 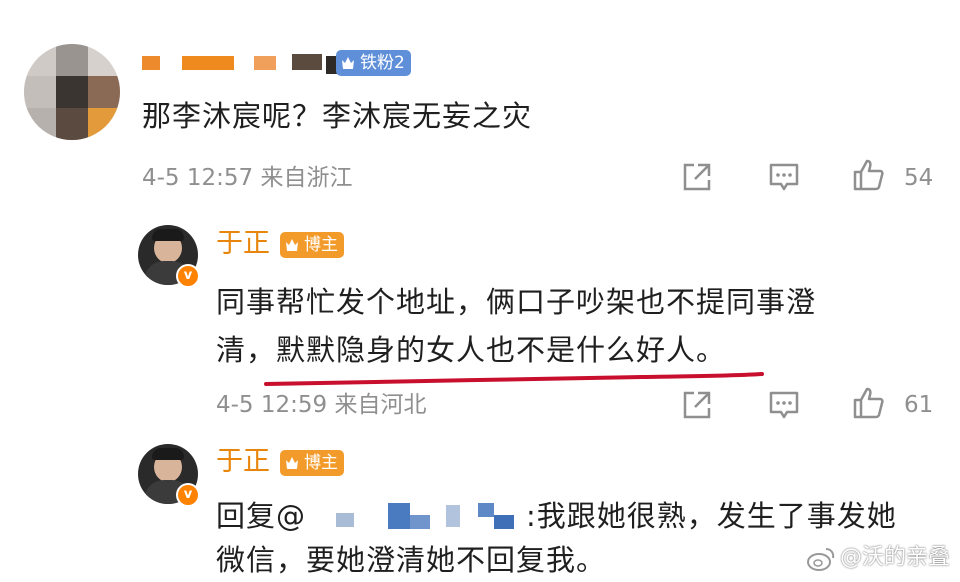 What do you see at coordinates (261, 516) in the screenshot?
I see `reply-prefix: 回复@` at bounding box center [261, 516].